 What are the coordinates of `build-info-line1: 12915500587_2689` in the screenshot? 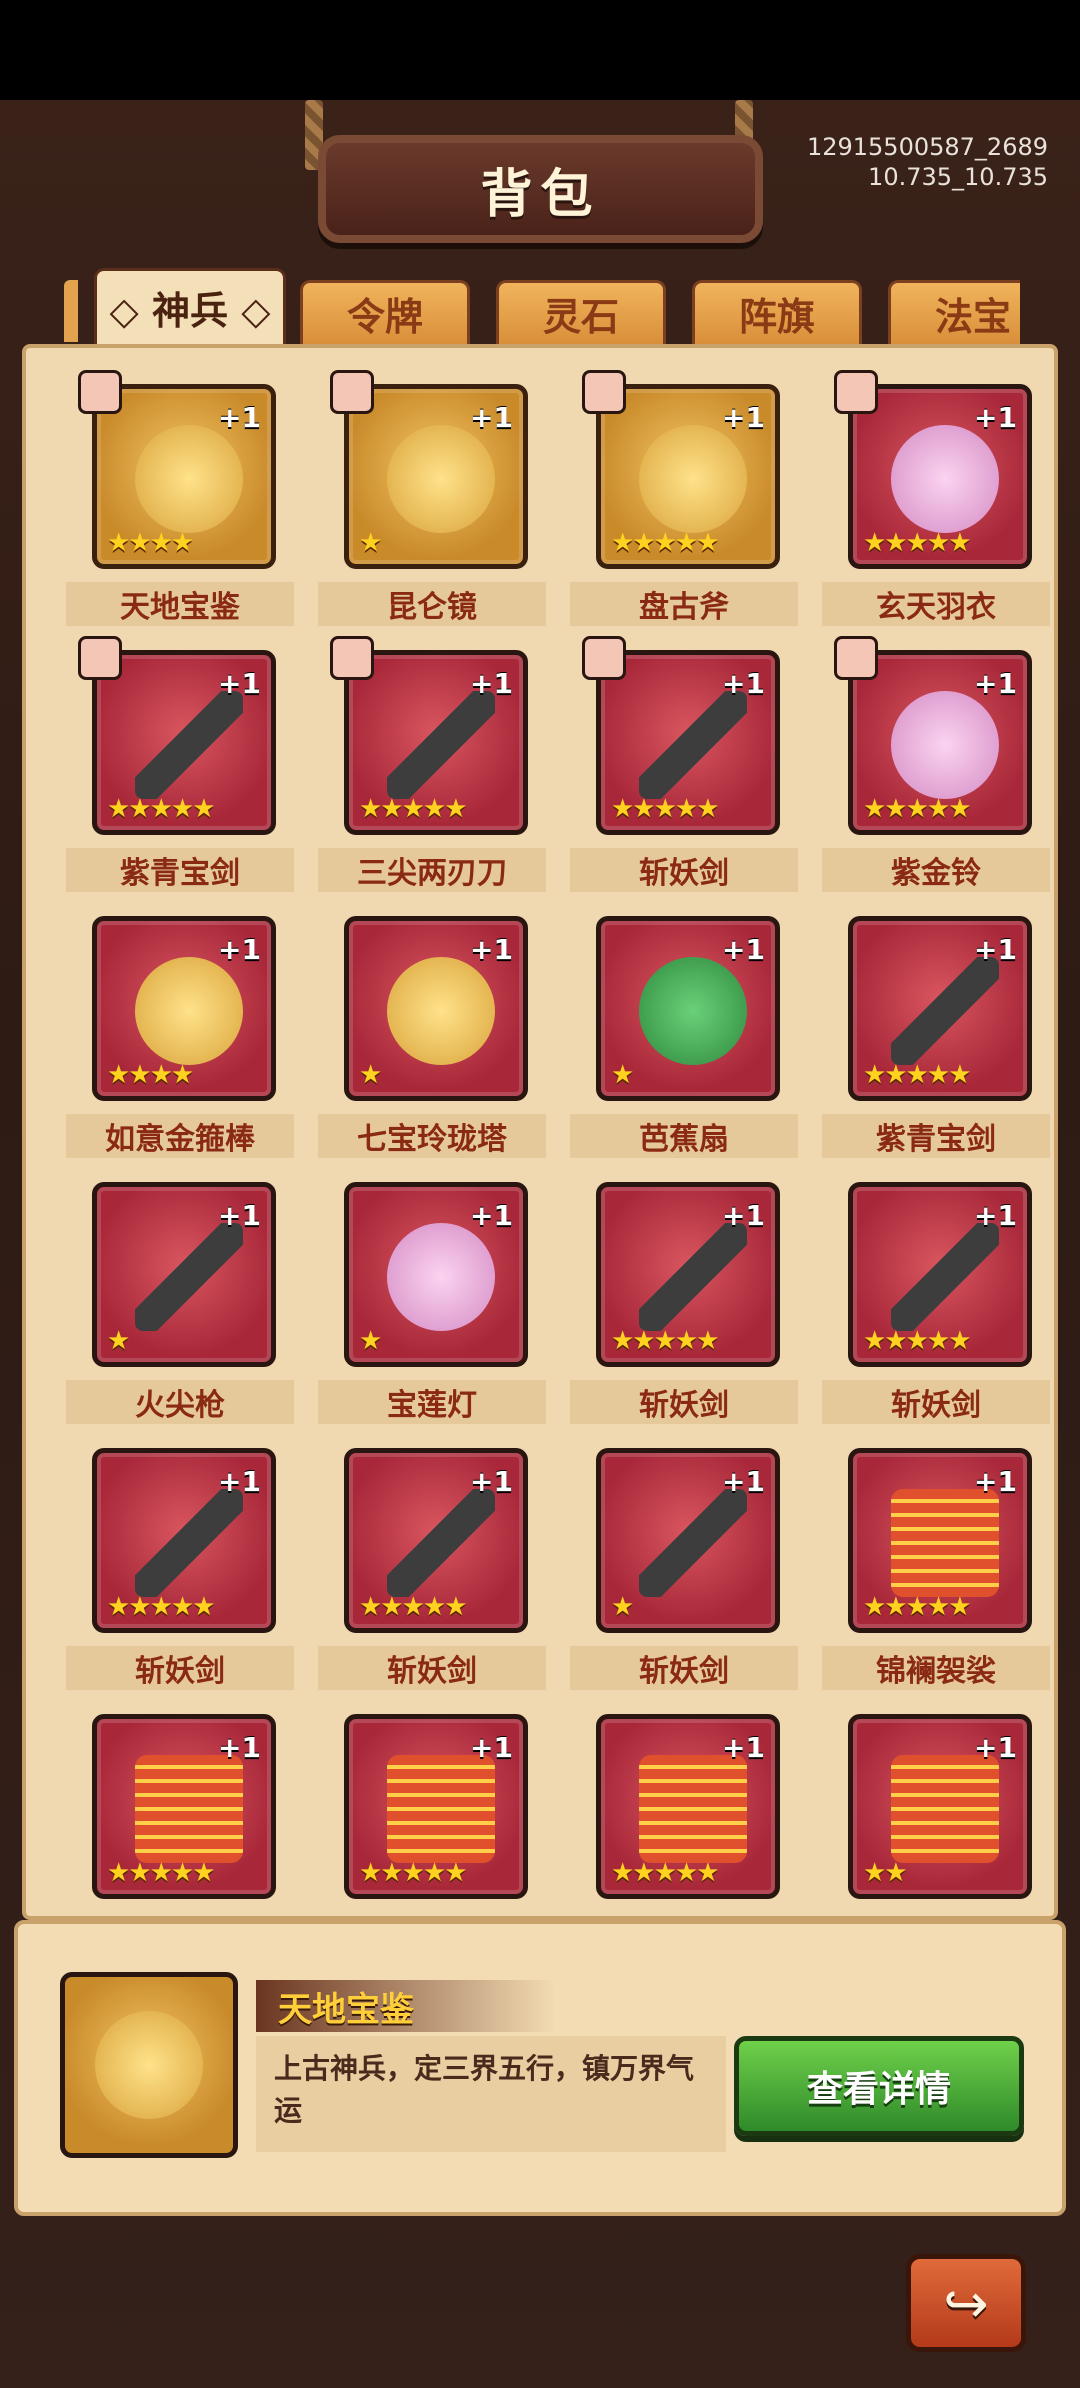 It's located at (927, 147).